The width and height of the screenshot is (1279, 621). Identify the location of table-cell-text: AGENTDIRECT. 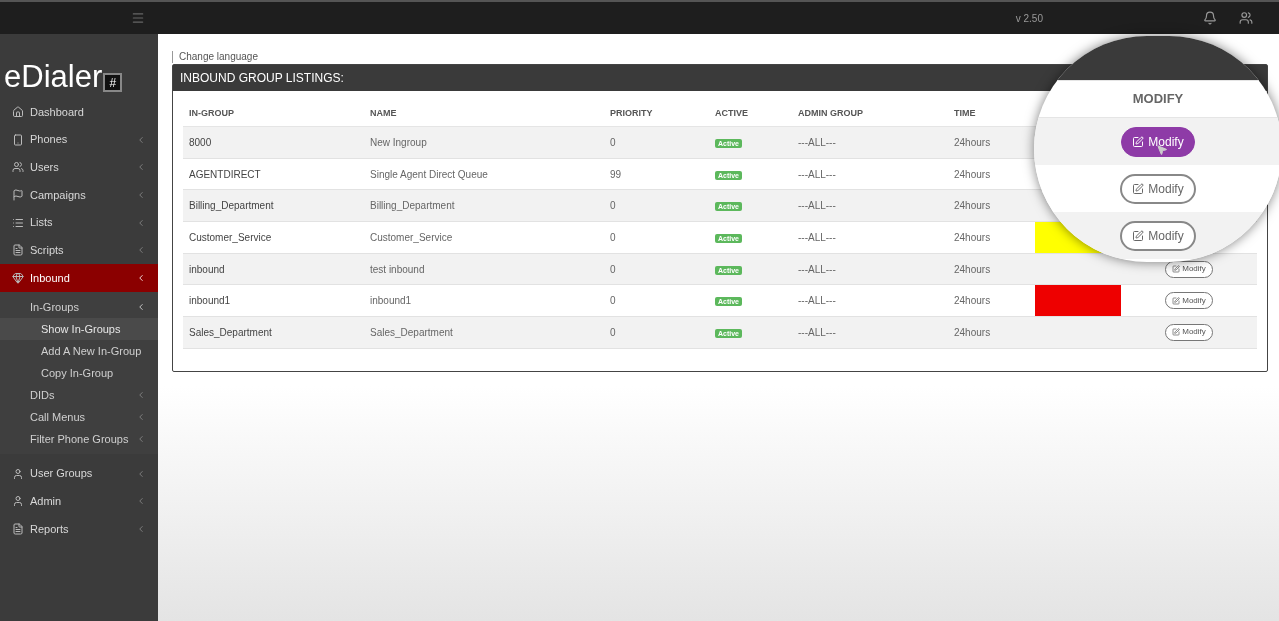
(225, 174).